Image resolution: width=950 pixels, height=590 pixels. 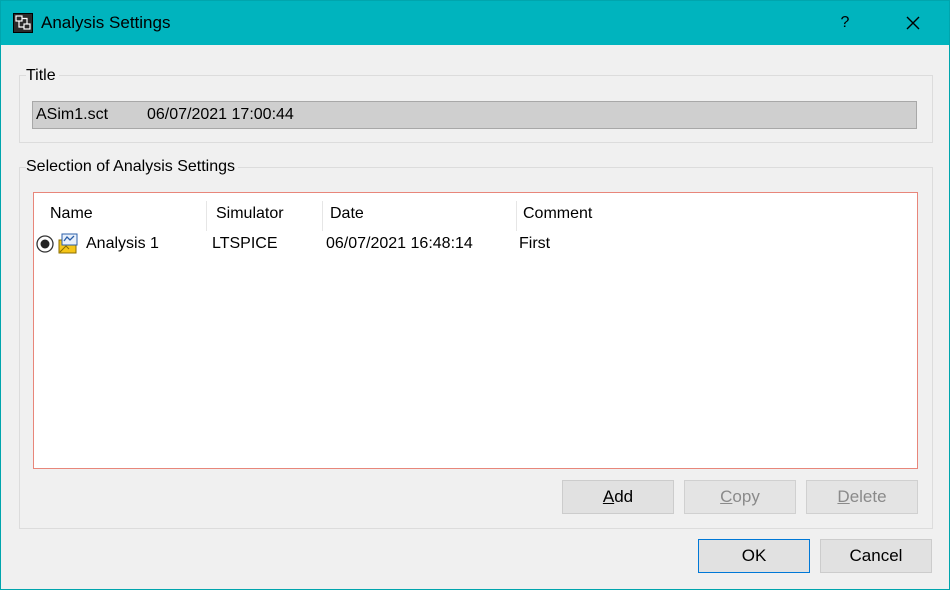 I want to click on delete-button-label: elete, so click(x=868, y=496).